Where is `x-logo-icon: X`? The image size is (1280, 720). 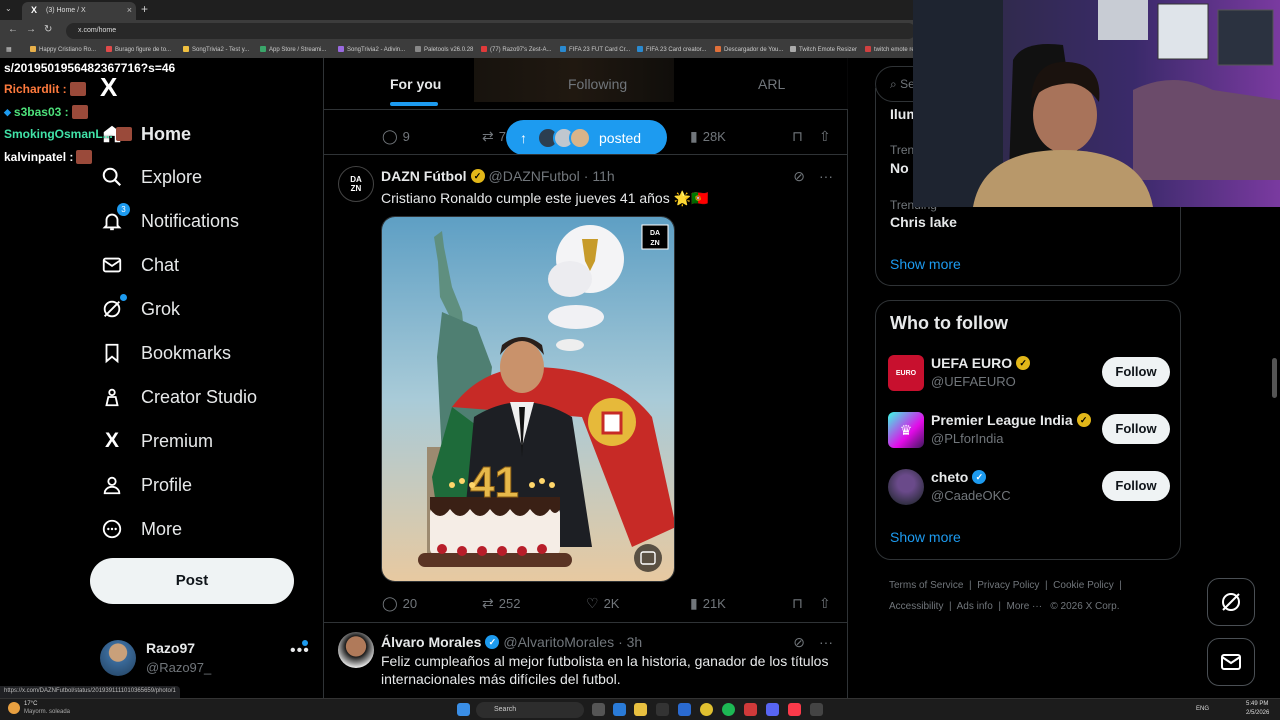 x-logo-icon: X is located at coordinates (108, 87).